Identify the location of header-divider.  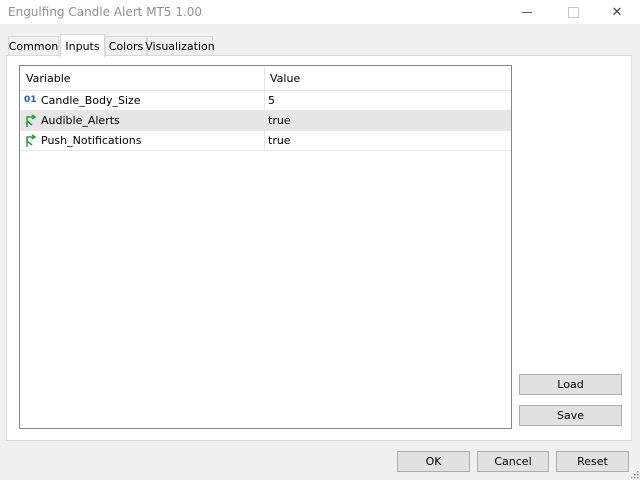
(264, 78).